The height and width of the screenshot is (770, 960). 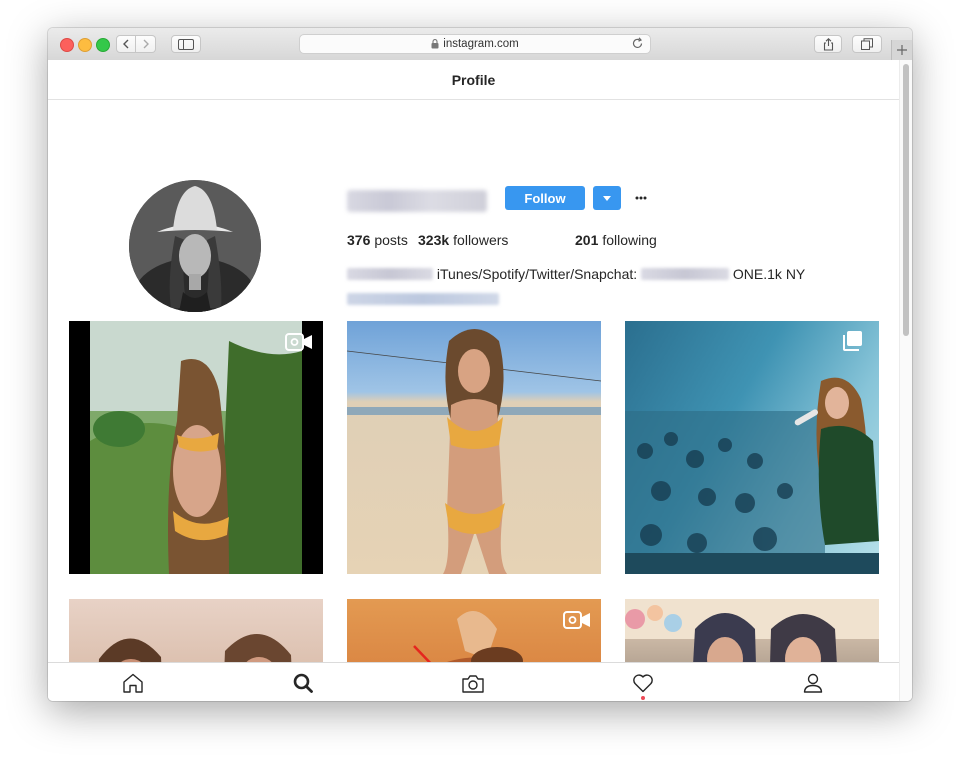 I want to click on forward-icon, so click(x=146, y=44).